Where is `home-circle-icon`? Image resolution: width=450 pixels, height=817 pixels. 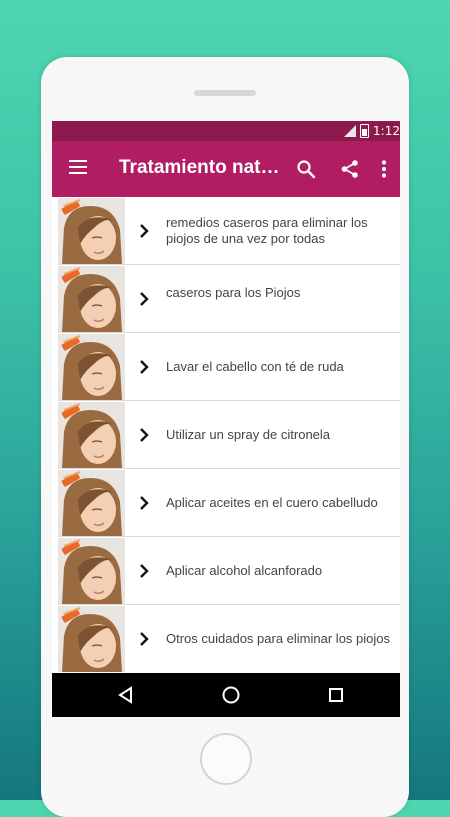 home-circle-icon is located at coordinates (231, 695).